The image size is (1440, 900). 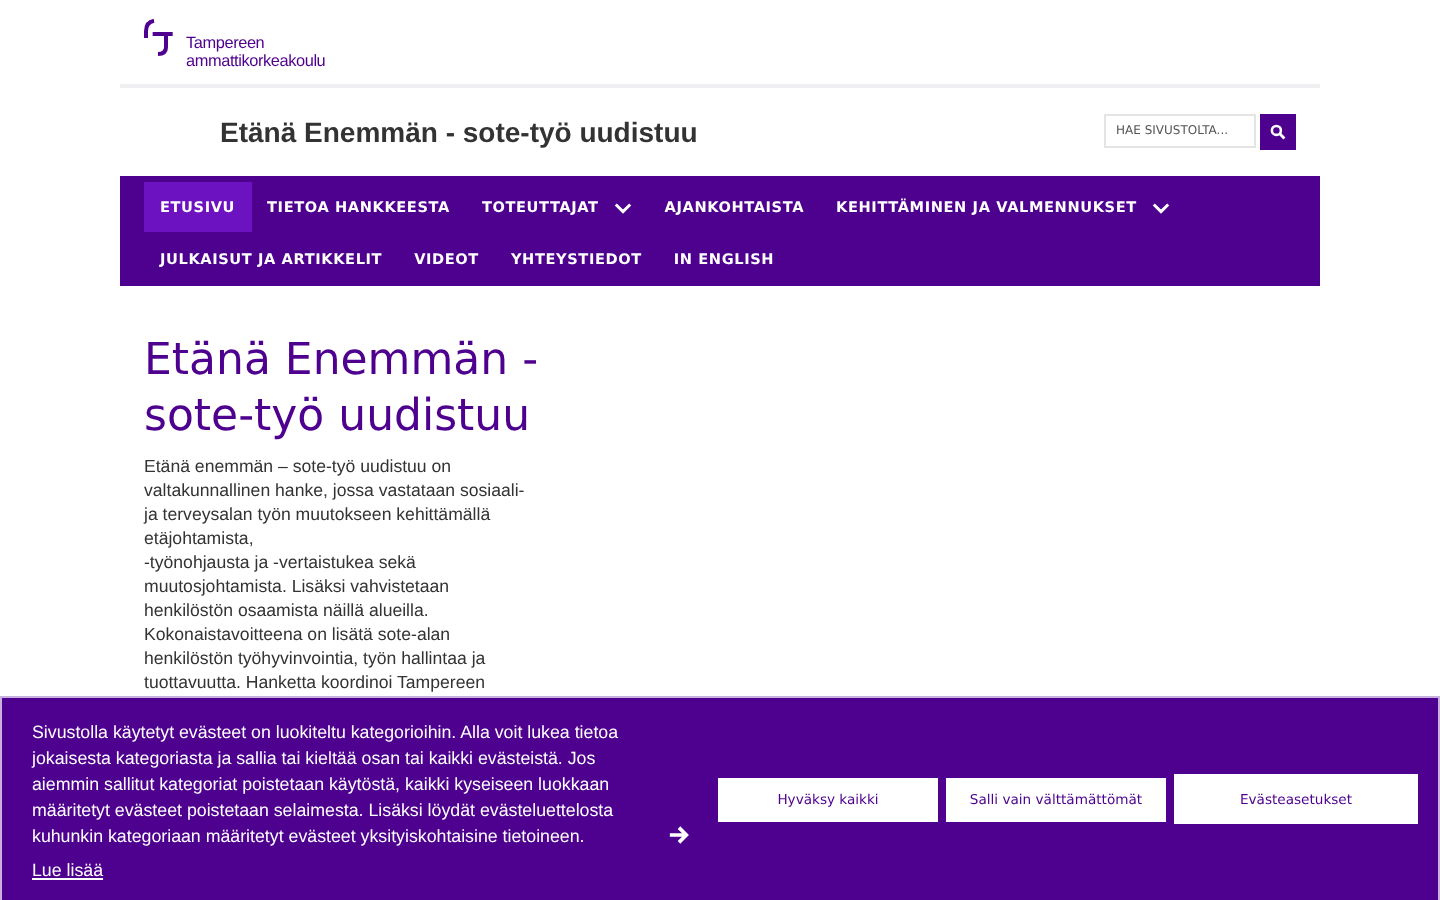 I want to click on search-button, so click(x=1278, y=132).